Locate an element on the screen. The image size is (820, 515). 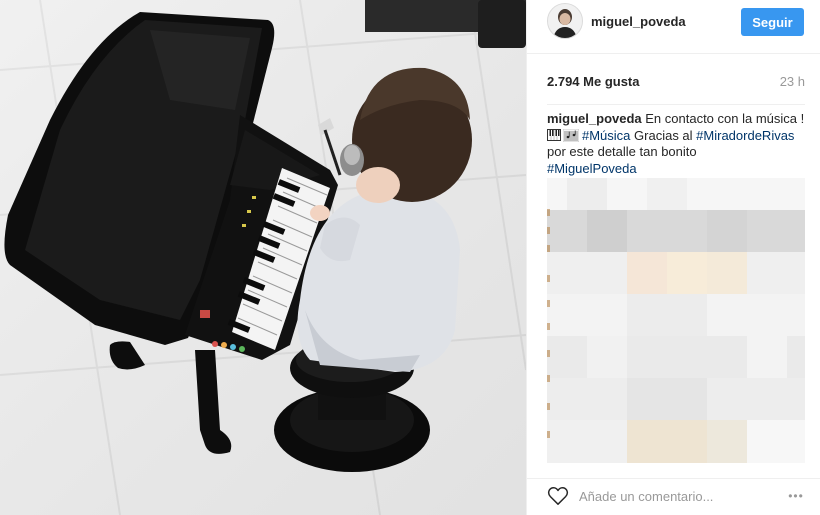
post-header: miguel_poveda Seguir is located at coordinates (673, 27).